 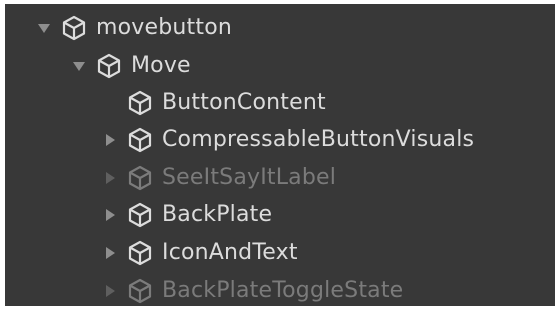 I want to click on hierarchy-row-iconandtext: IconAndText, so click(x=280, y=252).